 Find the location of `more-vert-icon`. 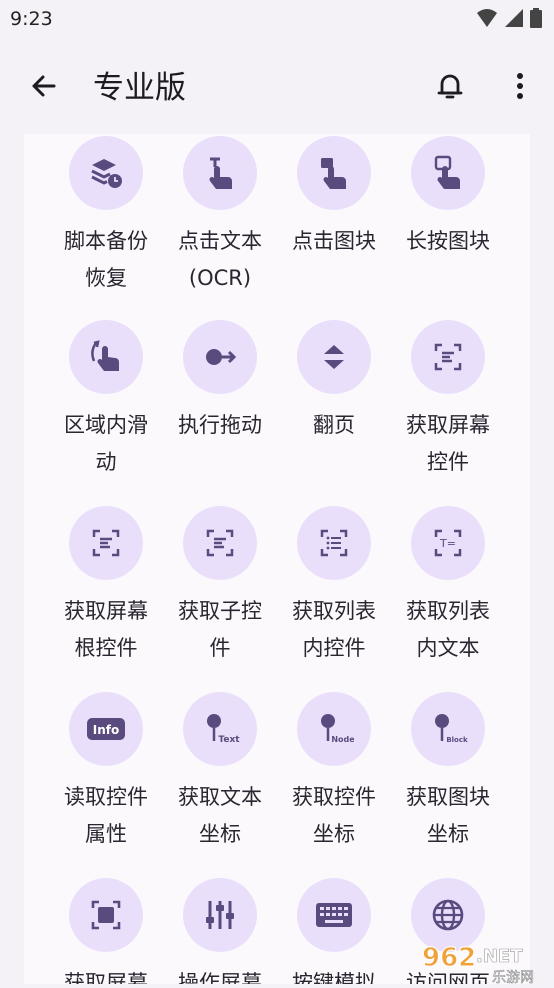

more-vert-icon is located at coordinates (520, 86).